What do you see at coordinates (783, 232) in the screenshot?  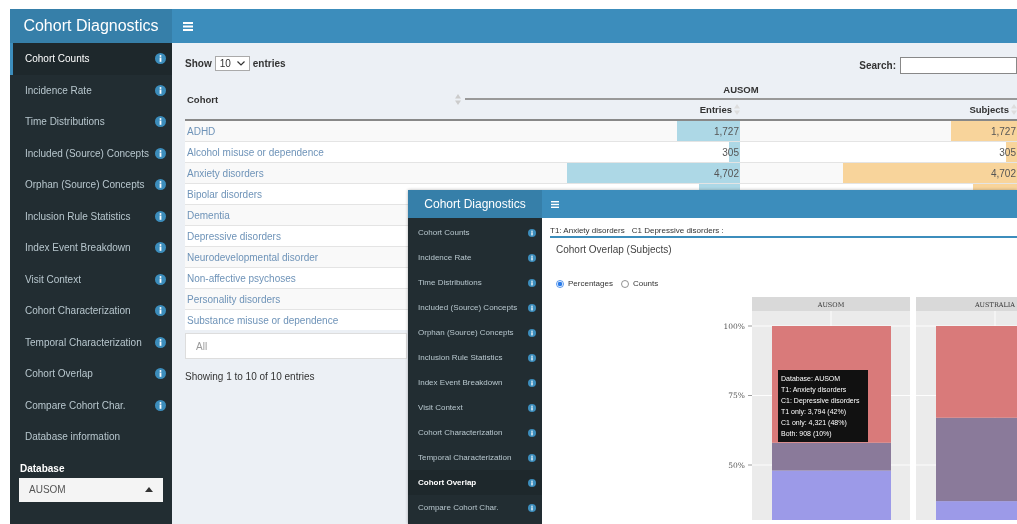 I see `cohort-pair-tab: T1: Anxiety disorders C1 Depressive disorders :` at bounding box center [783, 232].